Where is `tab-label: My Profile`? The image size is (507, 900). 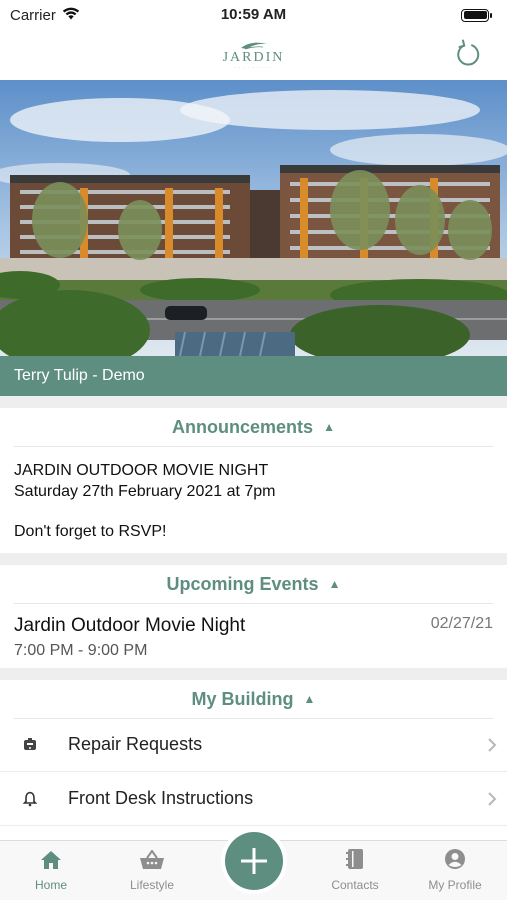 tab-label: My Profile is located at coordinates (455, 885).